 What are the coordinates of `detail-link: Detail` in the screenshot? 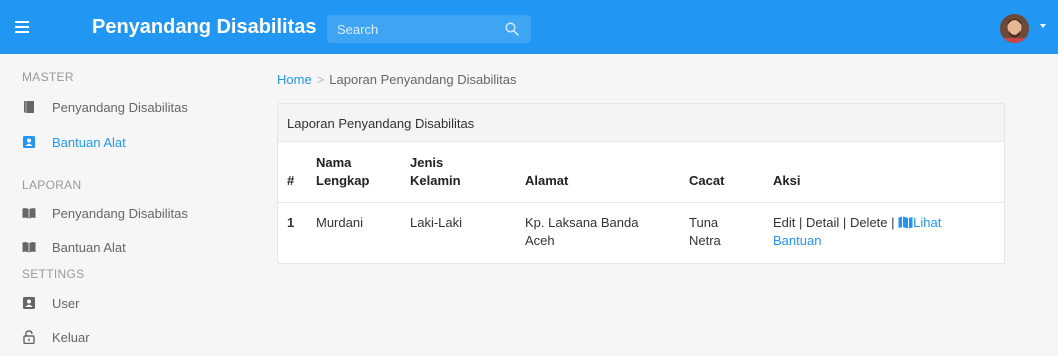 It's located at (822, 222).